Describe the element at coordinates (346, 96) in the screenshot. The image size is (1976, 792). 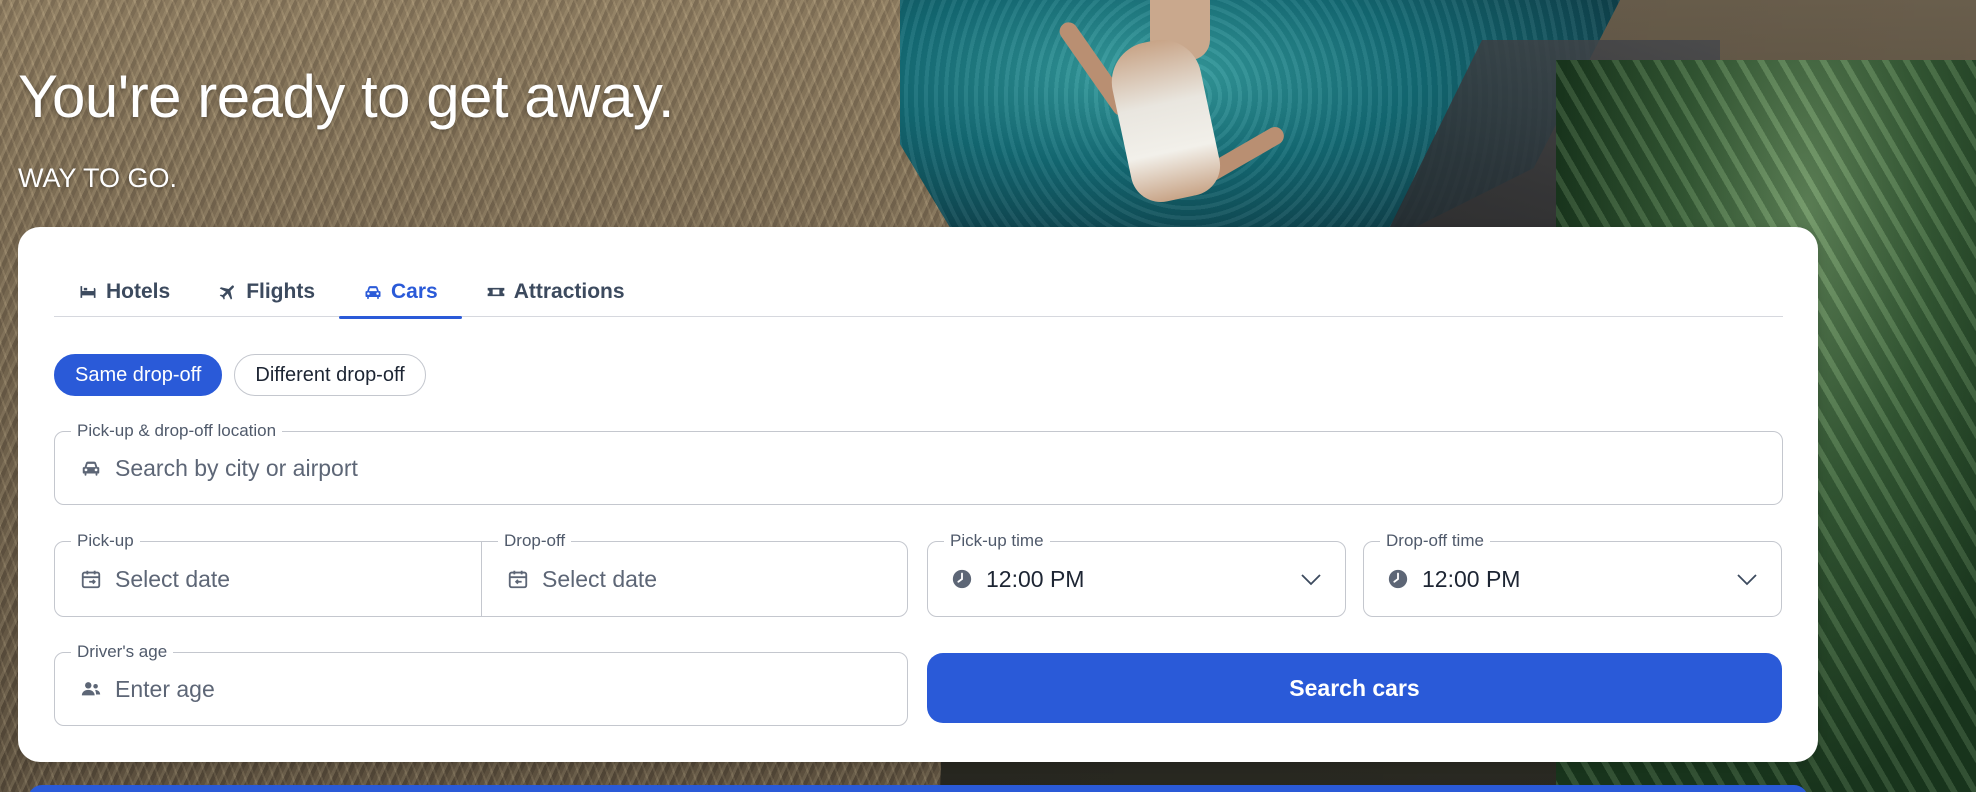
I see `hero-headline: You're ready to get away.` at that location.